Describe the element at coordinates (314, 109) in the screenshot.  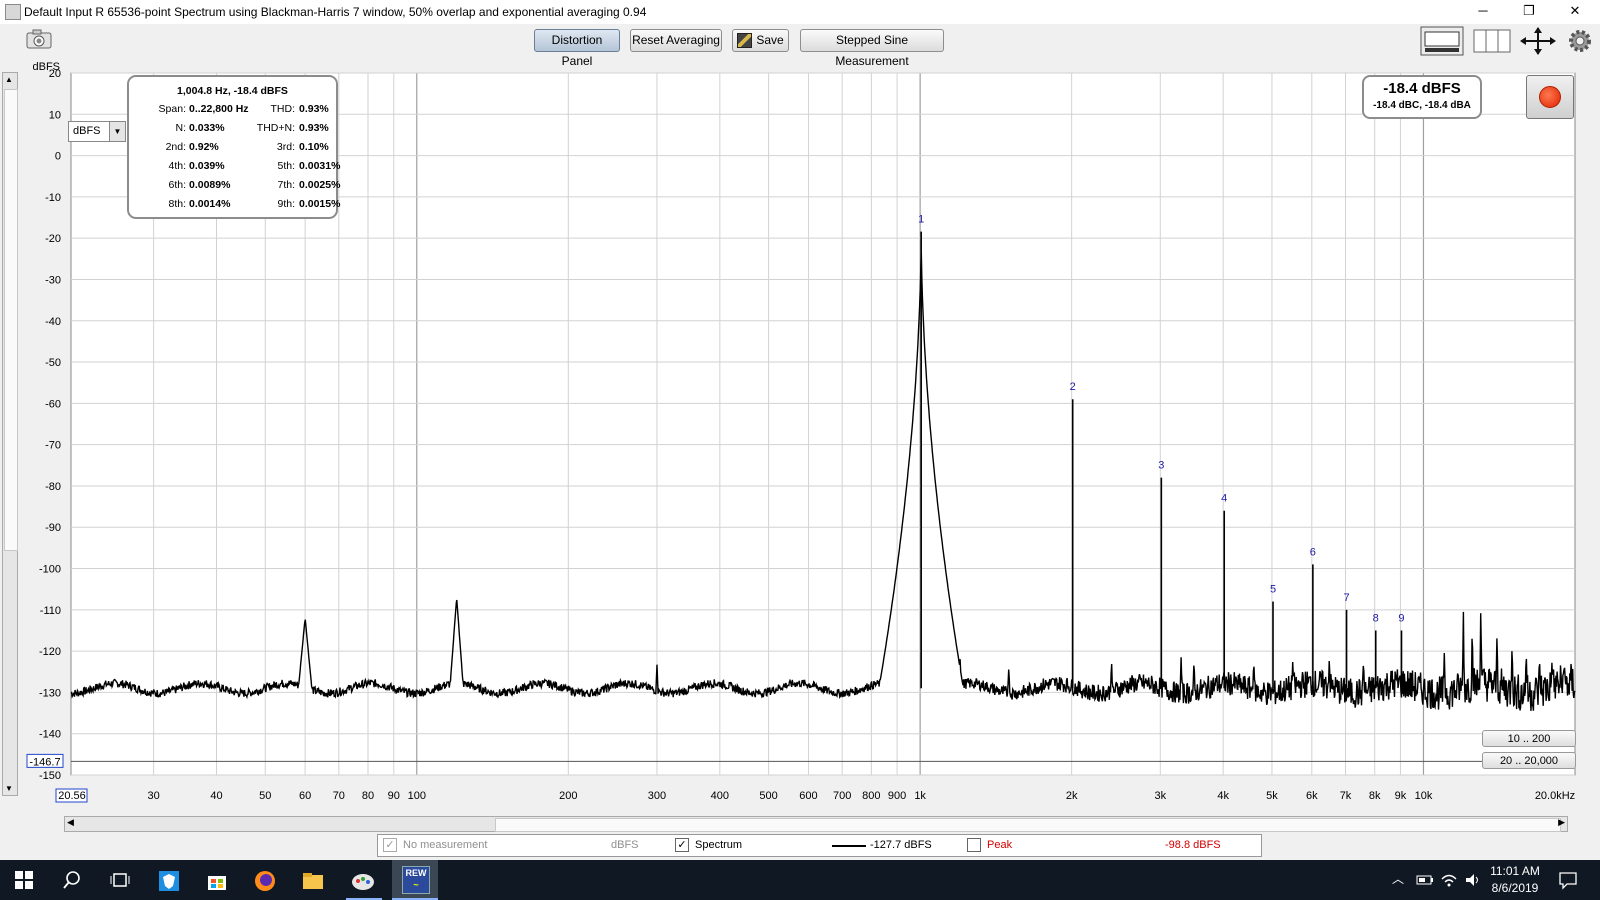
I see `distortion-value: 0.93%` at that location.